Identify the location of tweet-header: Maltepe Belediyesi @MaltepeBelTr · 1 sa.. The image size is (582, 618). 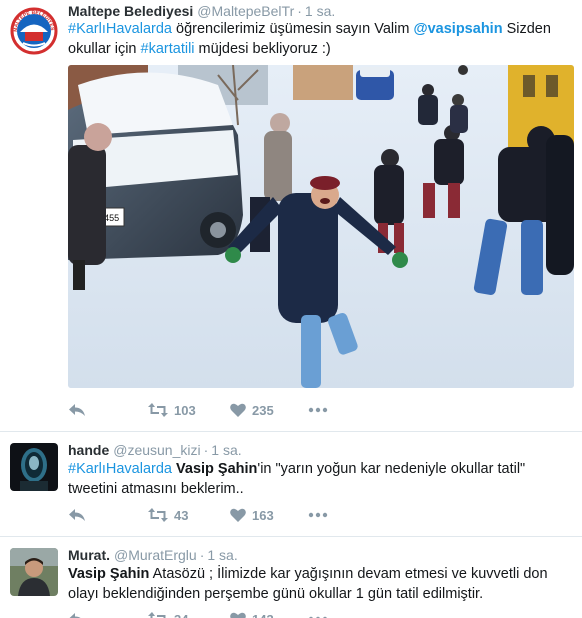
(201, 11).